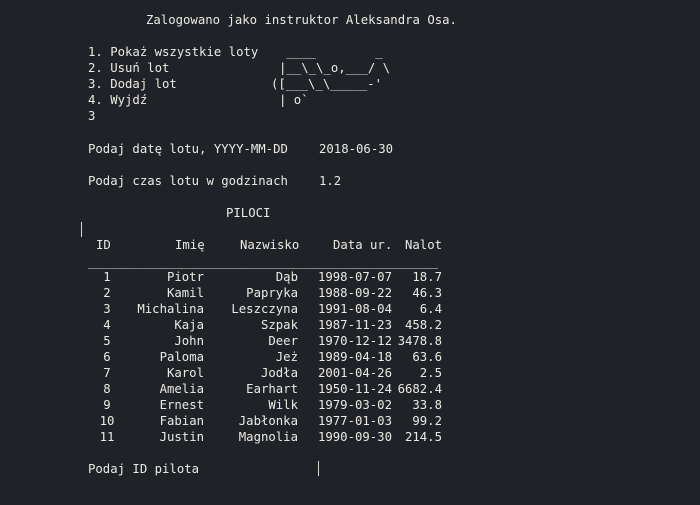 Image resolution: width=700 pixels, height=505 pixels. What do you see at coordinates (107, 373) in the screenshot?
I see `cell-id: 7` at bounding box center [107, 373].